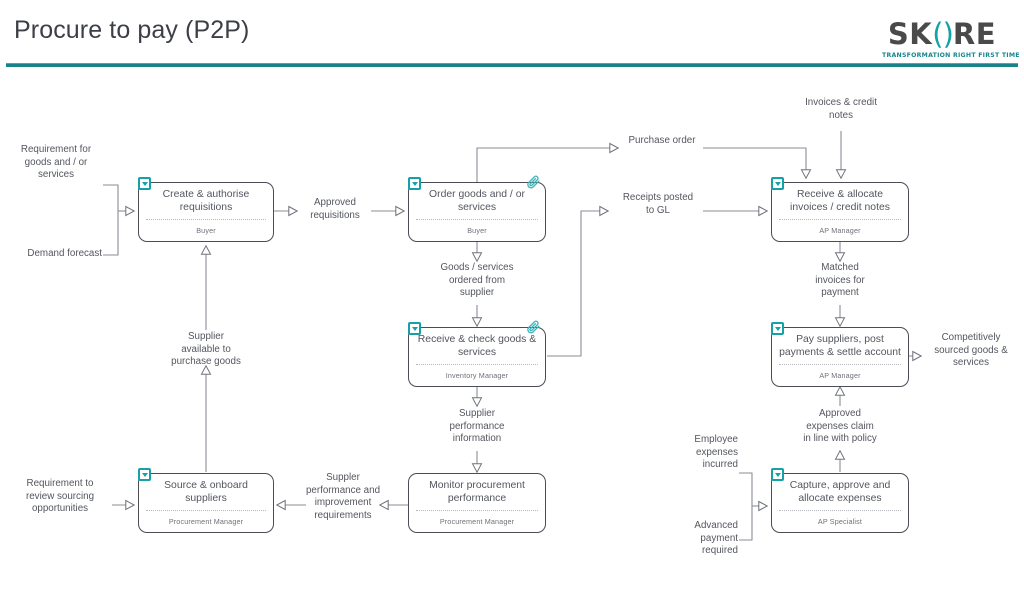  I want to click on process-box-create-authorise-requisitions: Create & authorise requisitions Buyer, so click(206, 209).